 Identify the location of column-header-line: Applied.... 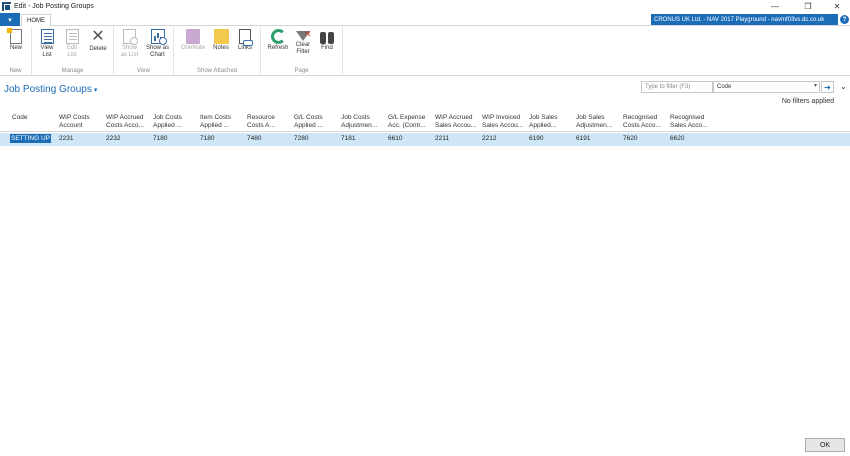
(543, 125).